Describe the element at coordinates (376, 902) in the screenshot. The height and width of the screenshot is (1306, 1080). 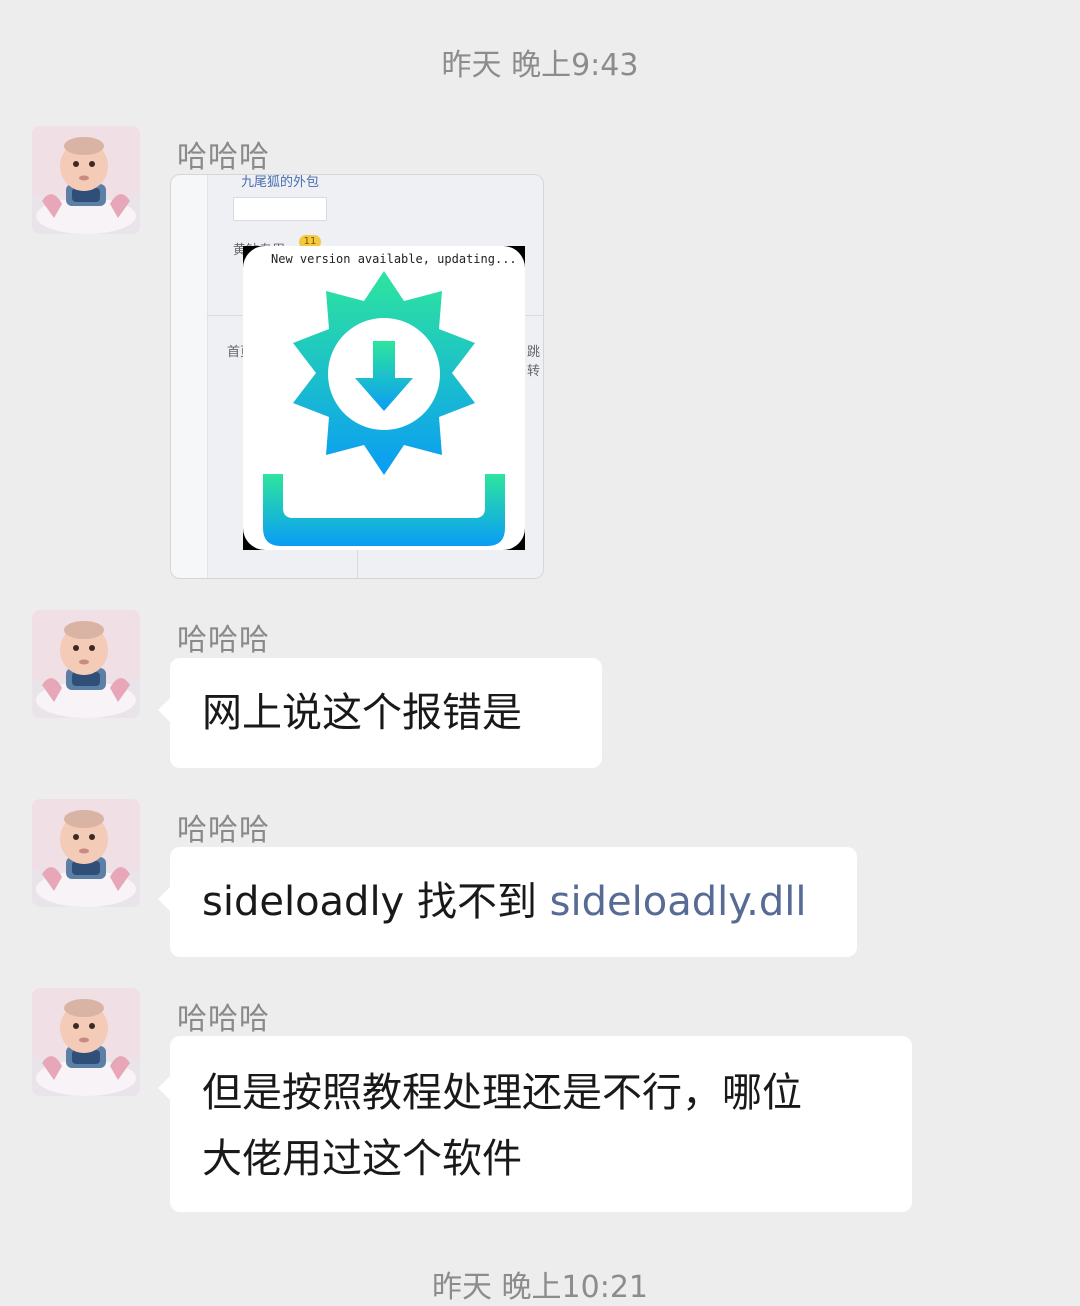
I see `message-text: sideloadly 找不到` at that location.